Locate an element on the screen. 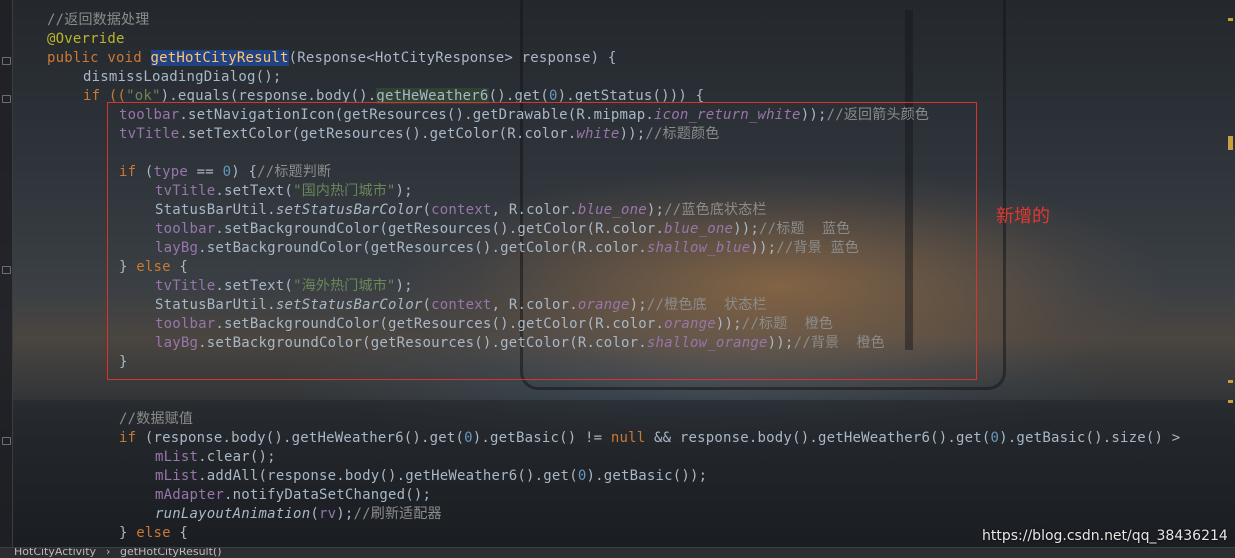  code-text: } is located at coordinates (128, 533).